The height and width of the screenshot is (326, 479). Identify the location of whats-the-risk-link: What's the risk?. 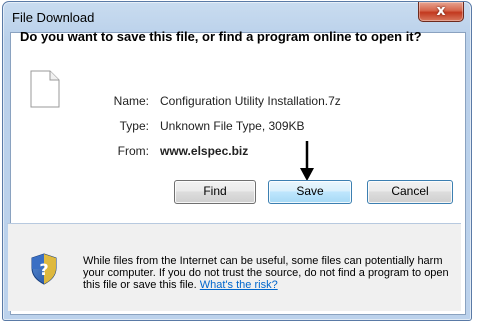
(239, 285).